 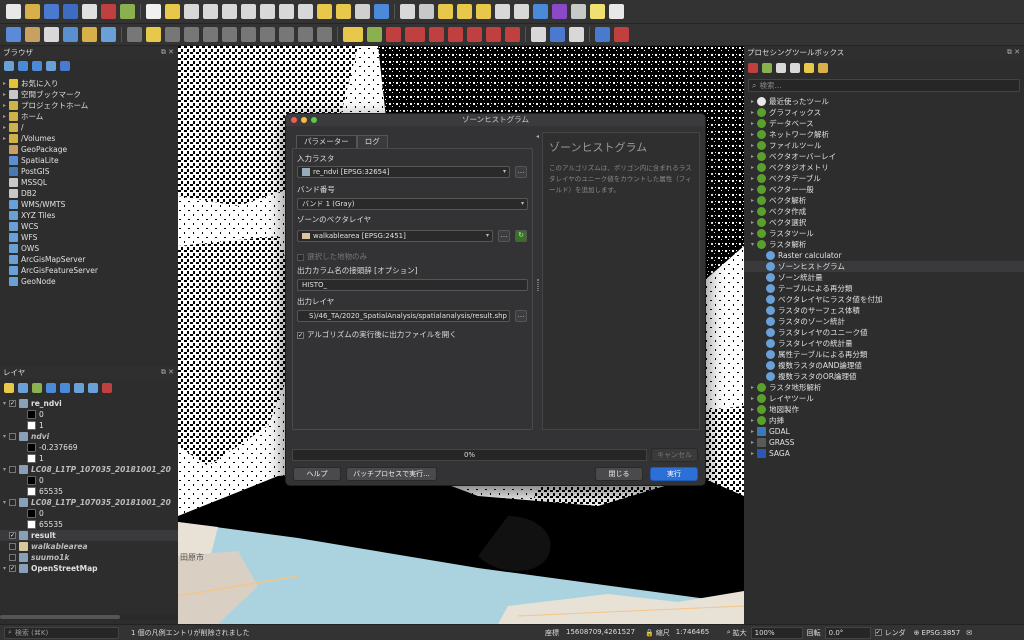 What do you see at coordinates (493, 34) in the screenshot?
I see `label-properties-icon` at bounding box center [493, 34].